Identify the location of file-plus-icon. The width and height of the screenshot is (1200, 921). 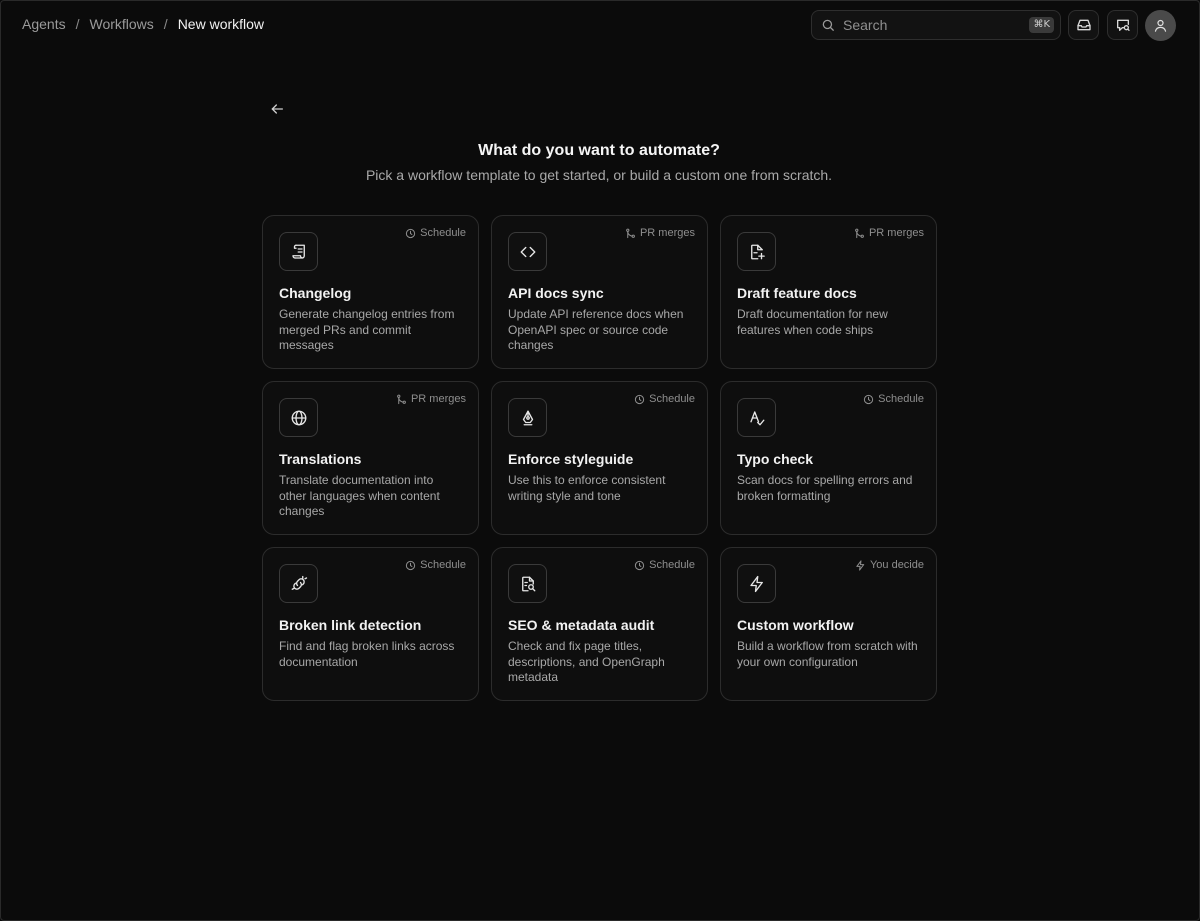
(756, 251).